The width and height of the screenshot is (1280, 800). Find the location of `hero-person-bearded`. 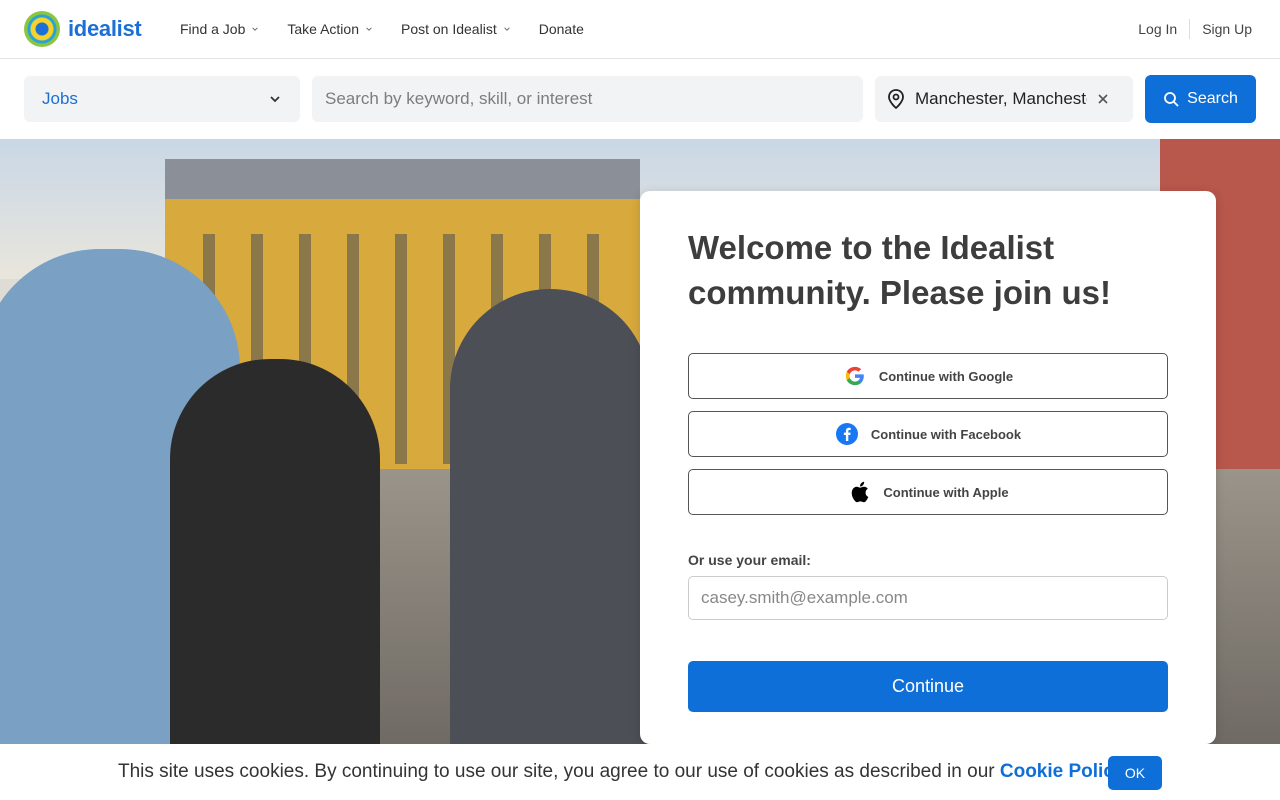

hero-person-bearded is located at coordinates (550, 516).